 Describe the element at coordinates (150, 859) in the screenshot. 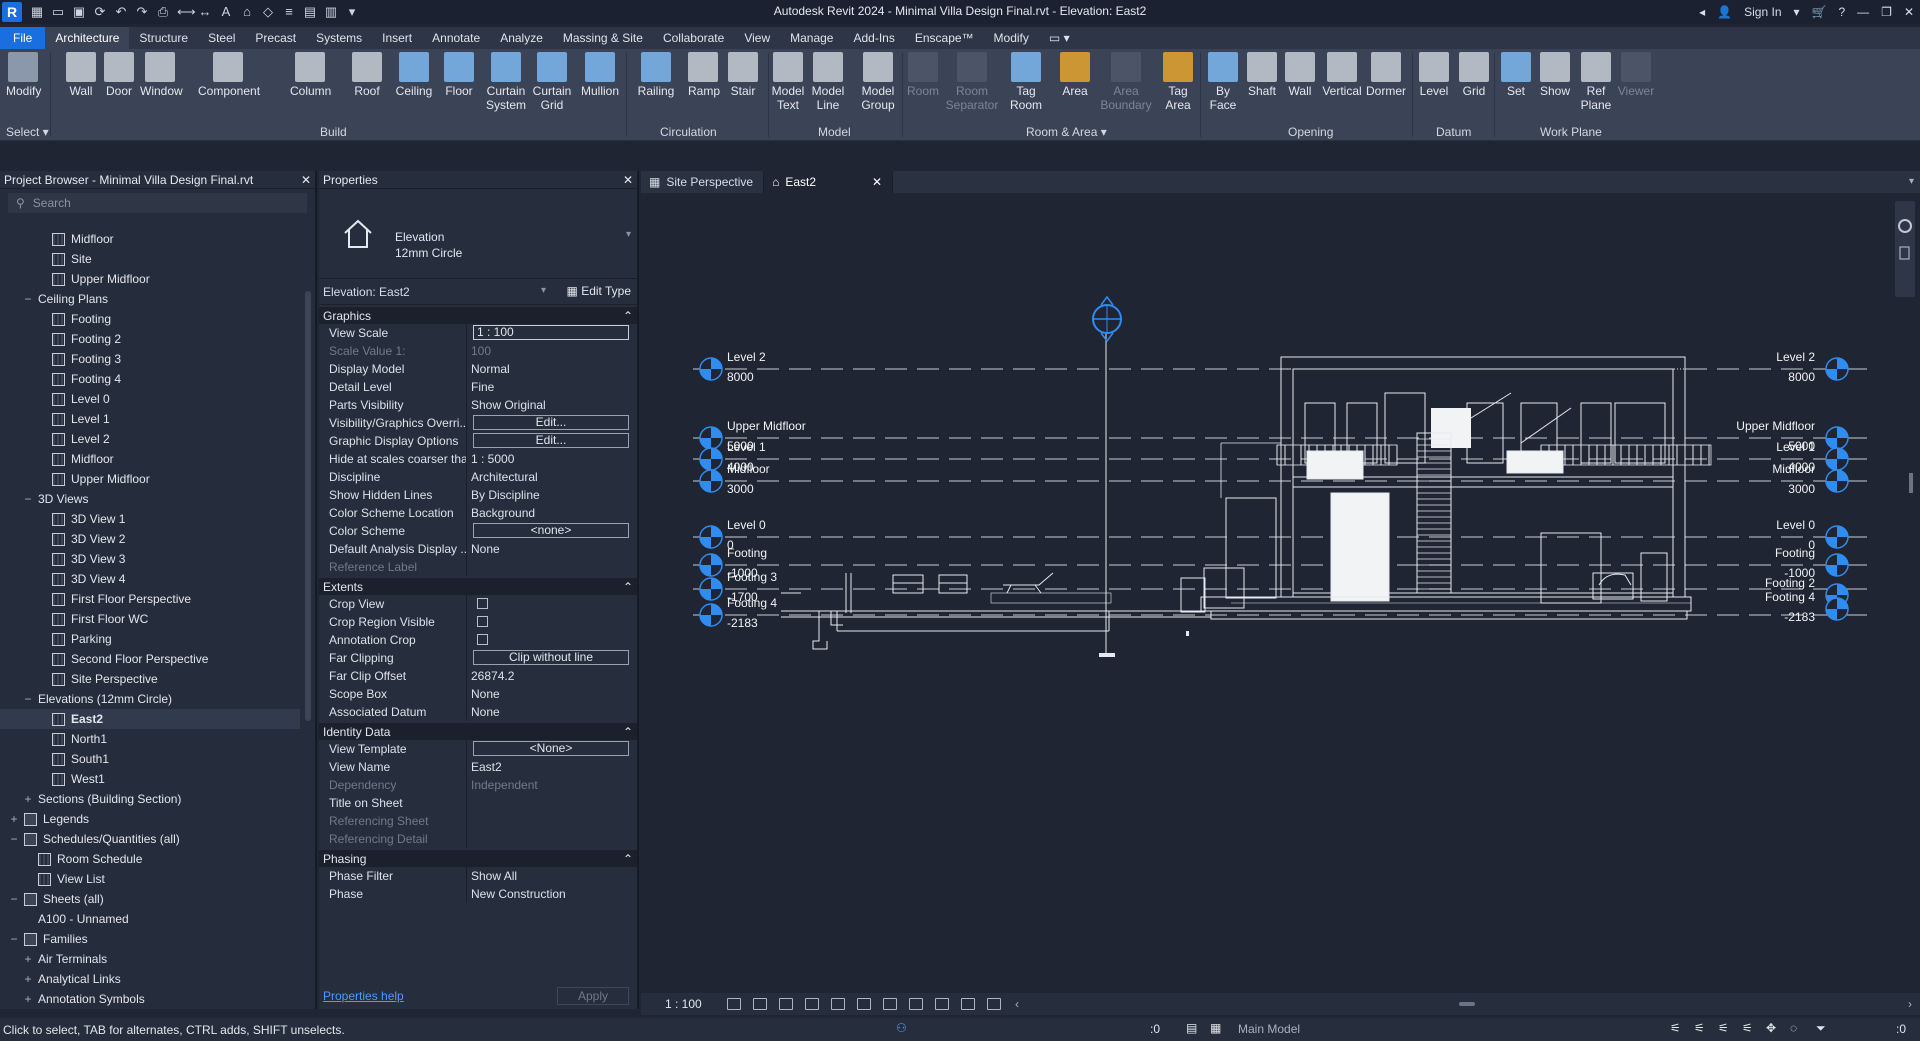

I see `tree-item-view: Room Schedule` at that location.